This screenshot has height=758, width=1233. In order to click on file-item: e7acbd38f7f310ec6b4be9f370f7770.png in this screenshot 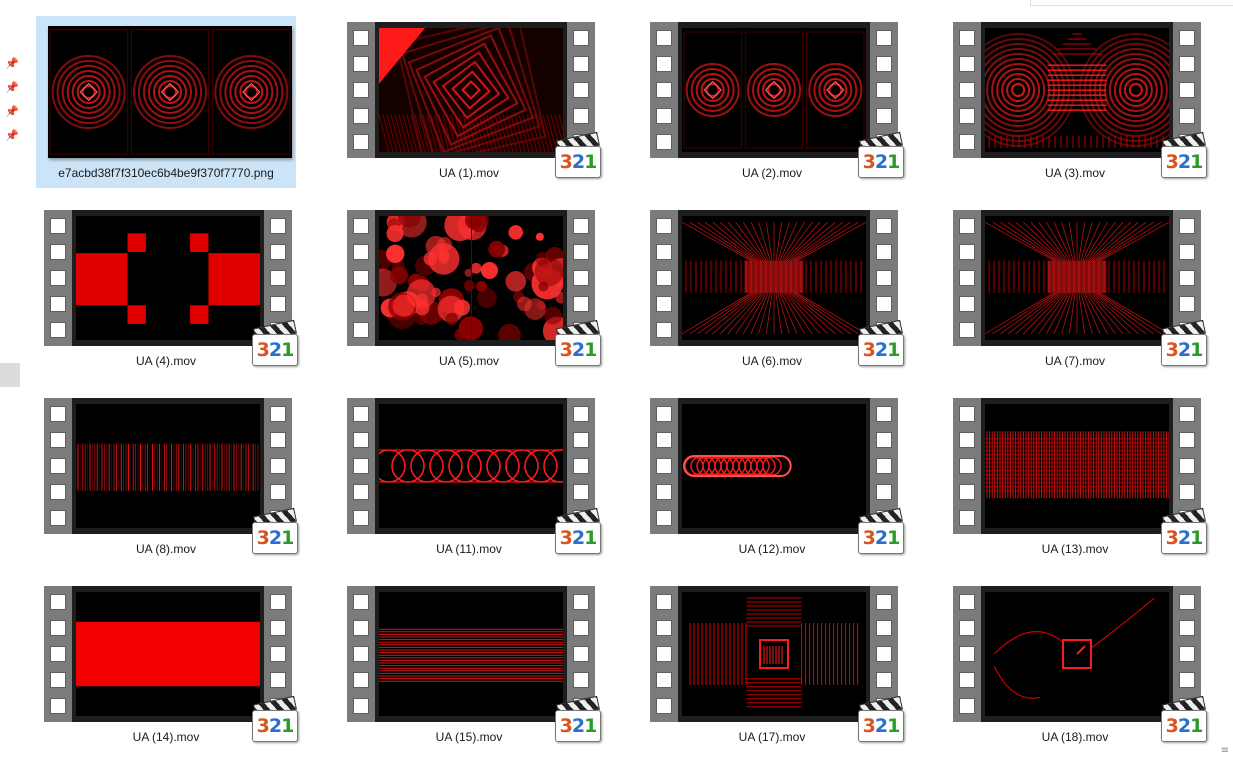, I will do `click(166, 102)`.